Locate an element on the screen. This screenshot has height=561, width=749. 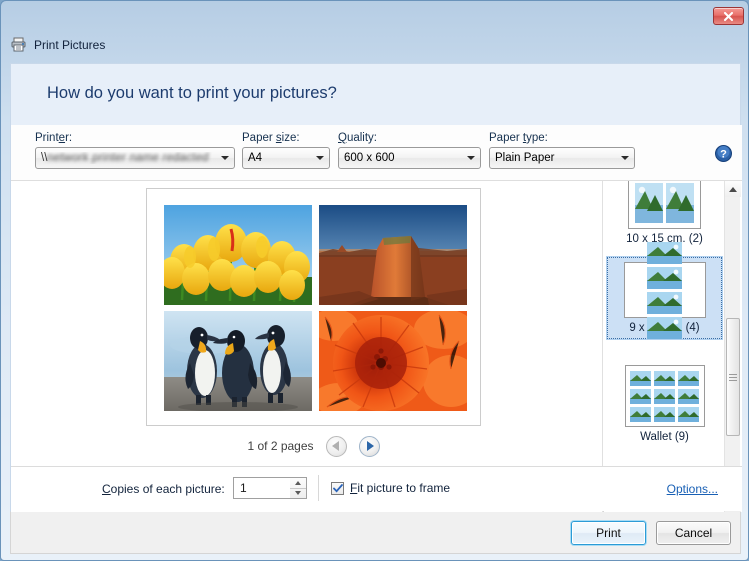
layout-item-wallet: Wallet (9) is located at coordinates (664, 404).